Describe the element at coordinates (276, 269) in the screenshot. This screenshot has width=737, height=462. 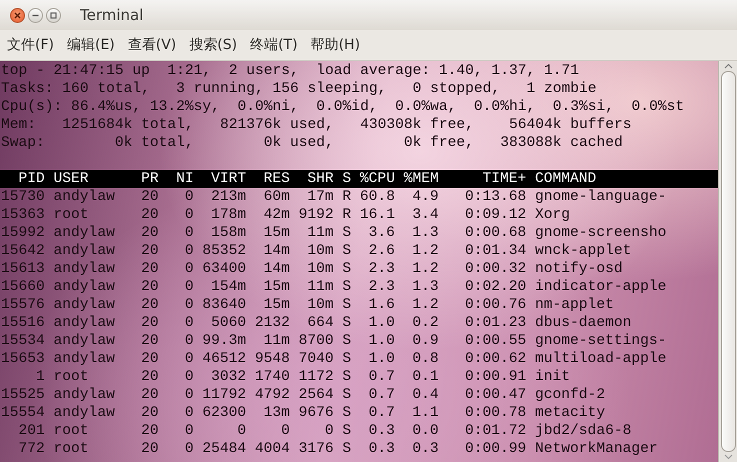
I see `table-cell-text: 14m` at that location.